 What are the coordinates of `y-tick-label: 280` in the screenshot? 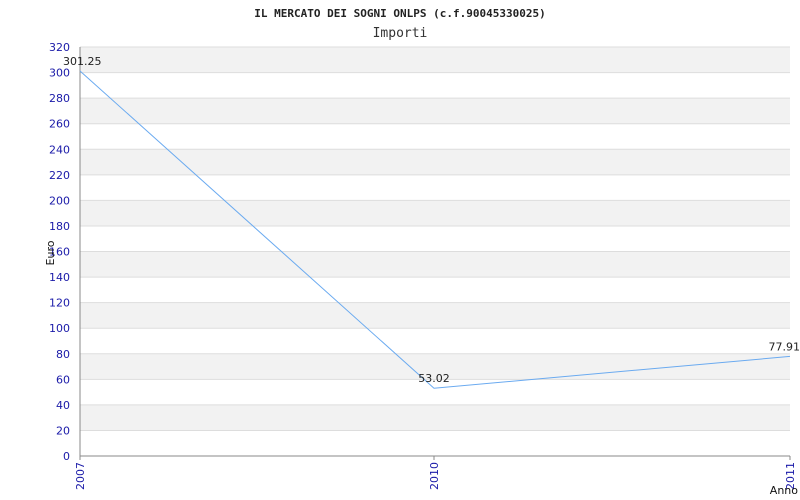 It's located at (59, 98).